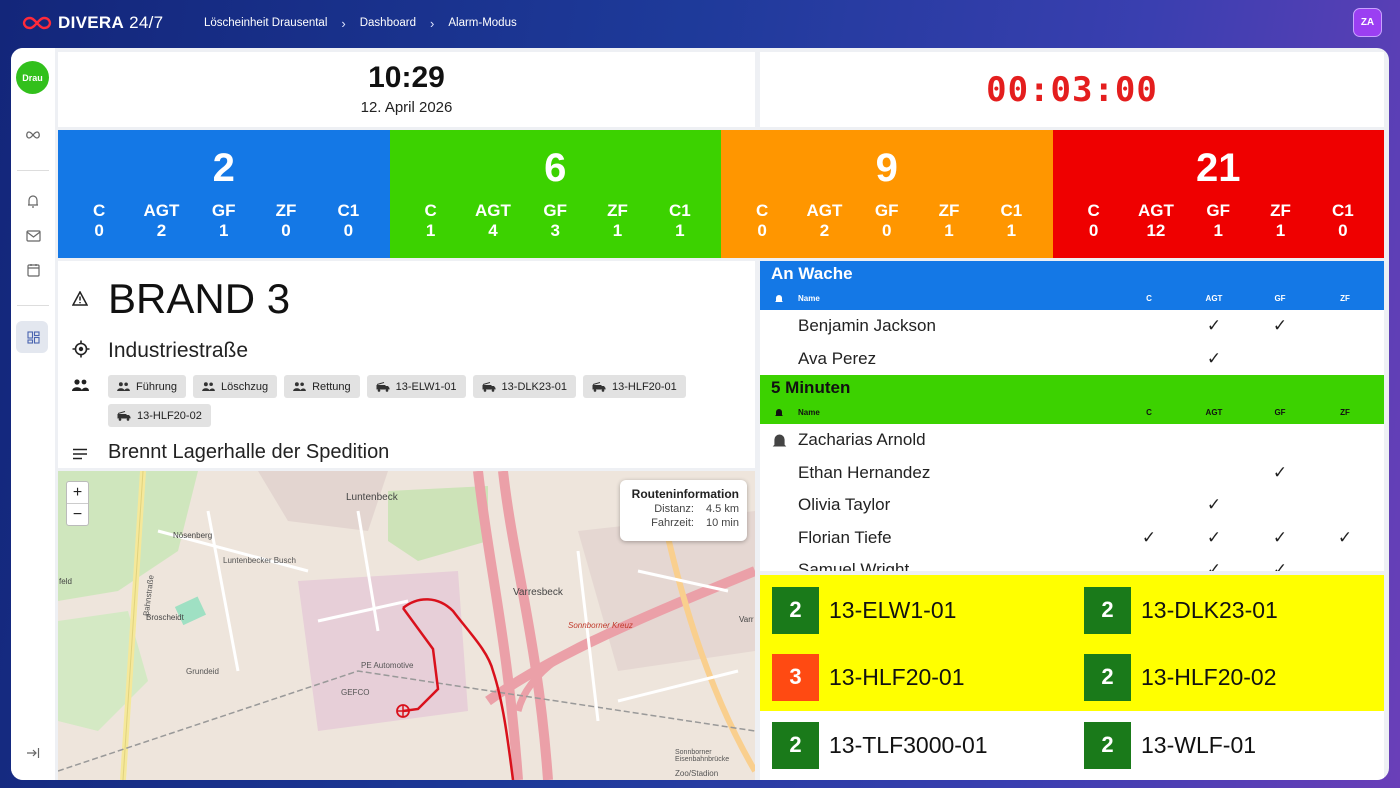 This screenshot has height=788, width=1400. Describe the element at coordinates (355, 692) in the screenshot. I see `map-label: GEFCO` at that location.